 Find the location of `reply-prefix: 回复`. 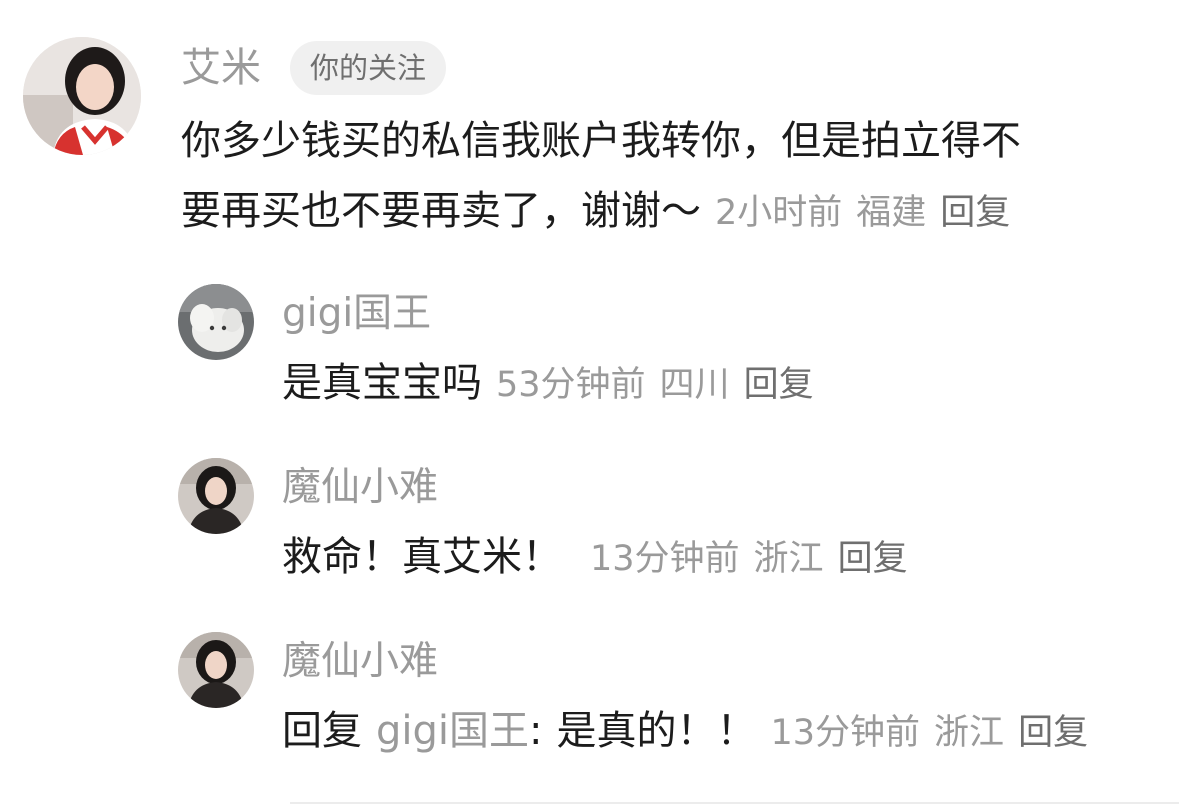

reply-prefix: 回复 is located at coordinates (322, 731).